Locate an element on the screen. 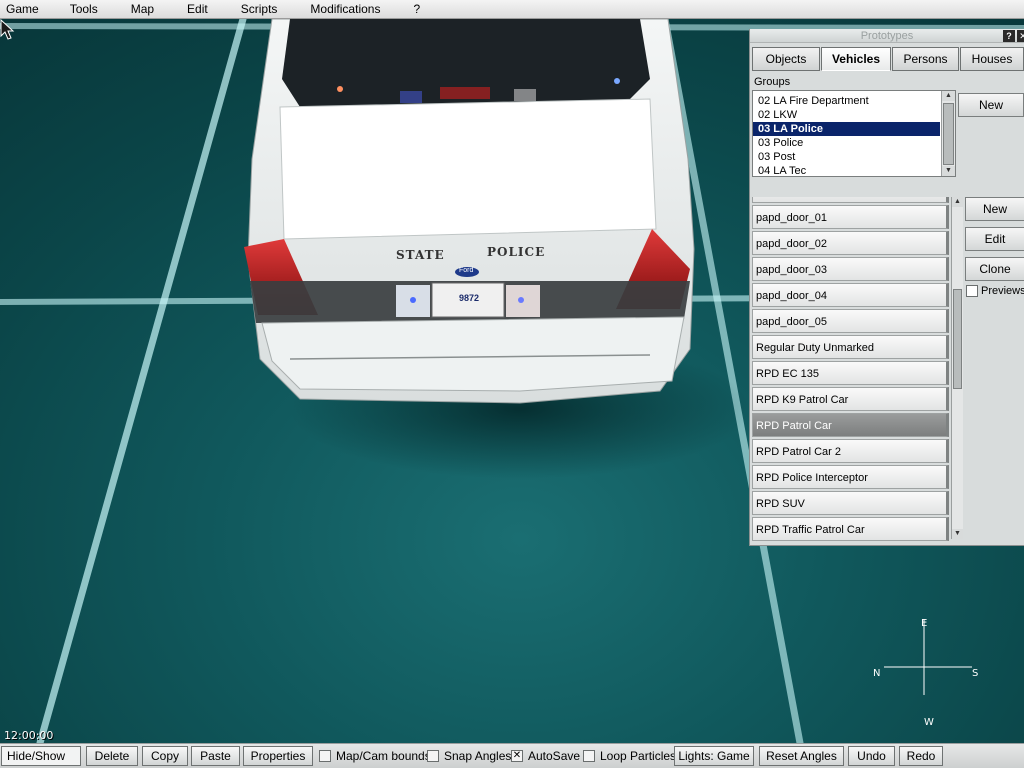  properties-button: Properties is located at coordinates (278, 756).